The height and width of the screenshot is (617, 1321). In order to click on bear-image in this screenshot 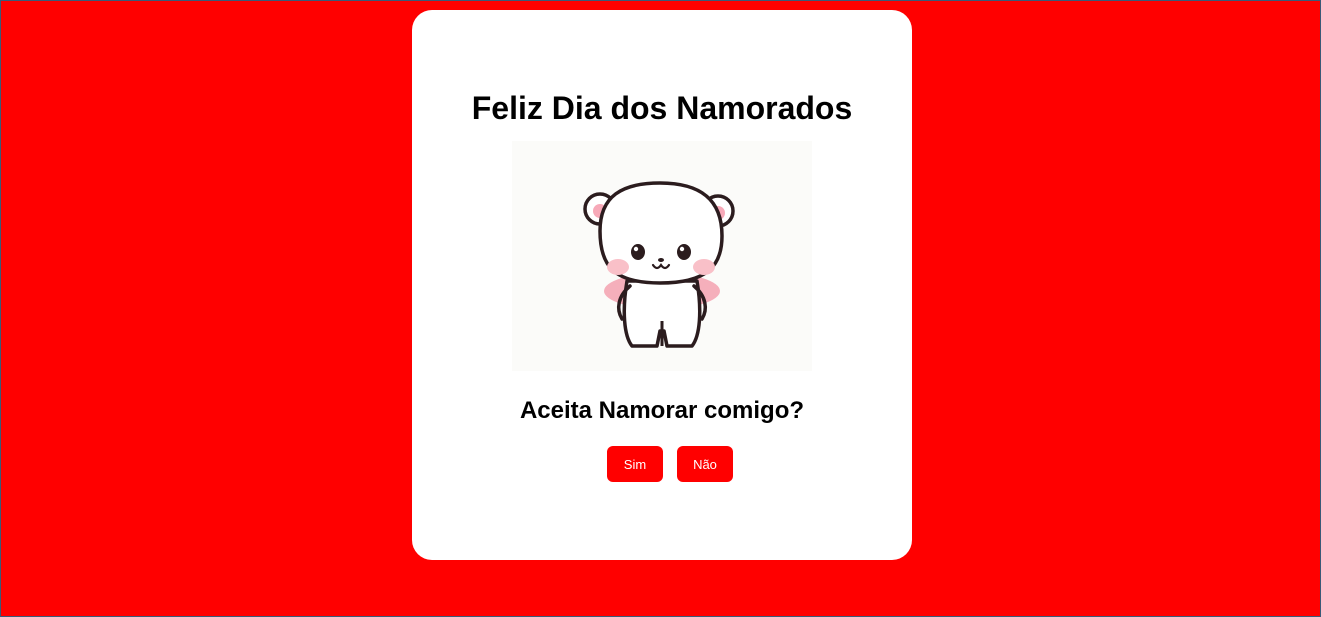, I will do `click(662, 256)`.